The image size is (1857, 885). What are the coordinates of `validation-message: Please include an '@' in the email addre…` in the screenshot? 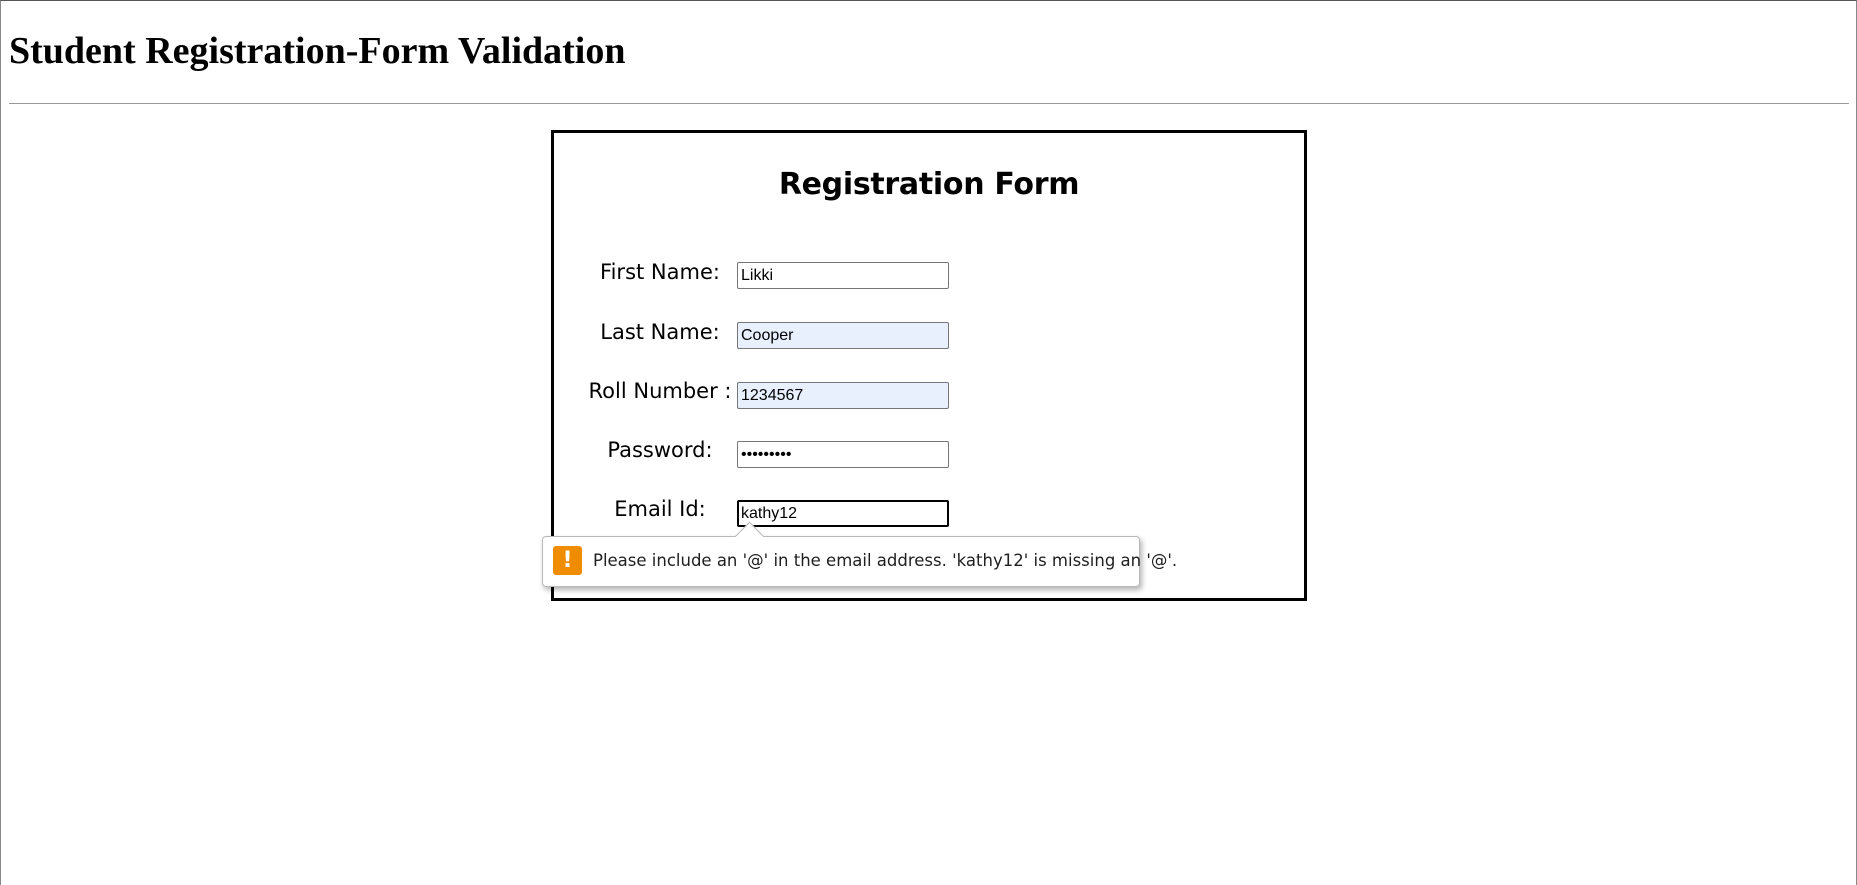 It's located at (885, 560).